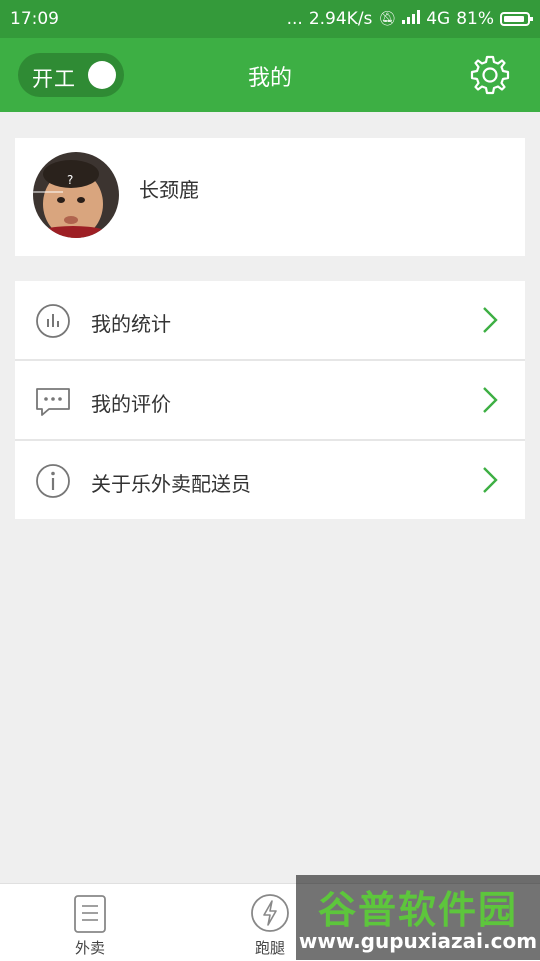 This screenshot has height=961, width=540. I want to click on menu-item-label: 我的统计, so click(131, 324).